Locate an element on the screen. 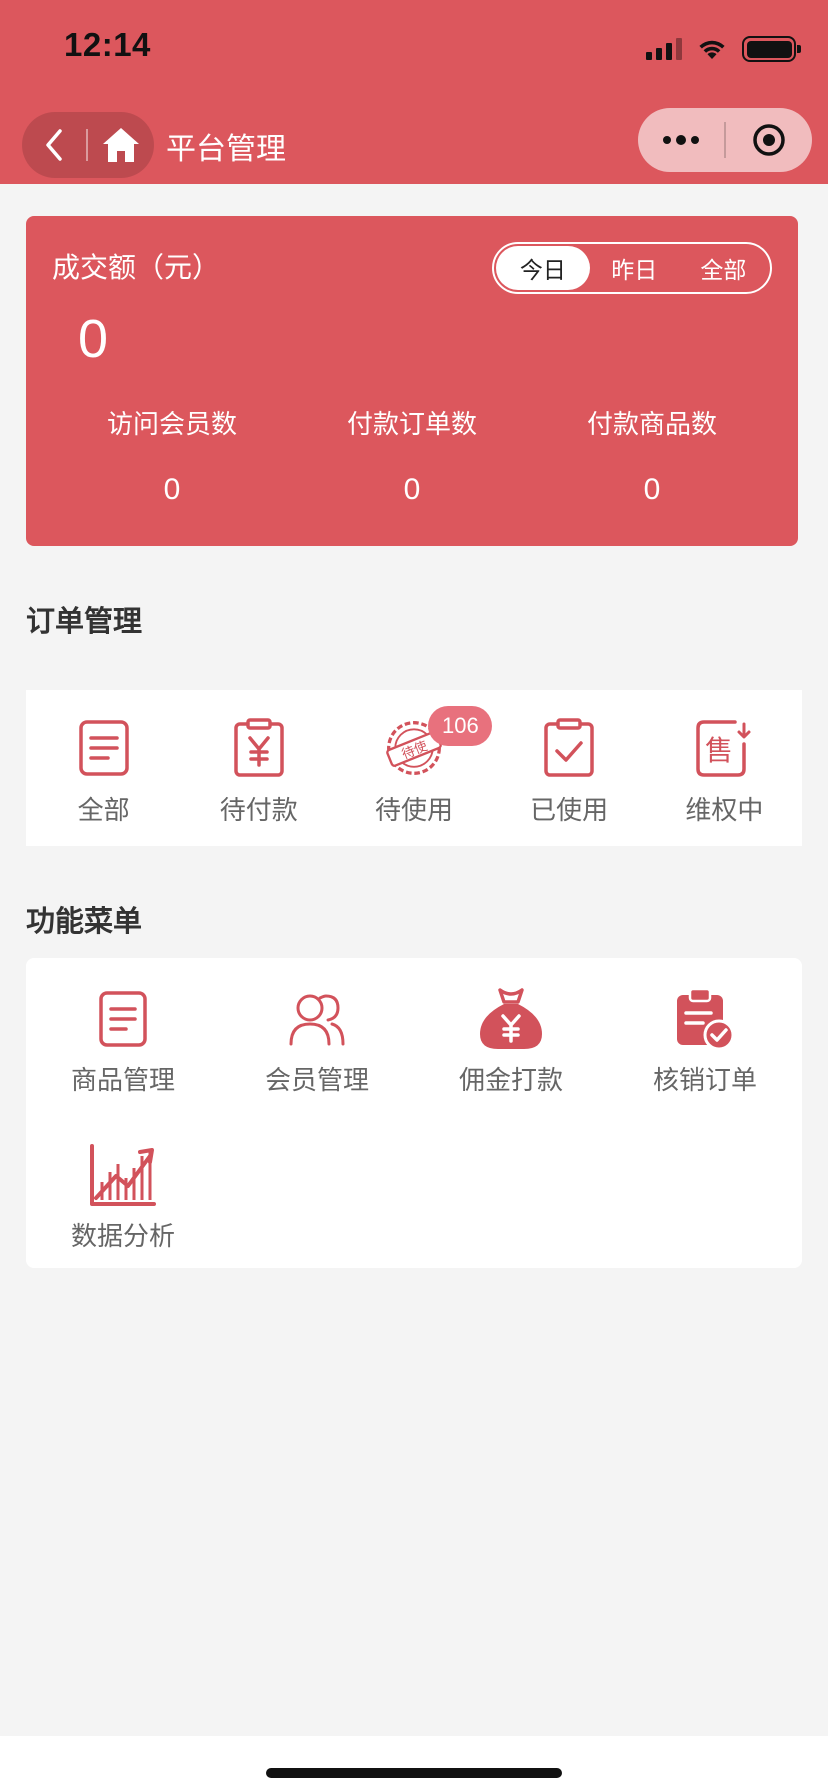 The width and height of the screenshot is (828, 1792). chevron-left-icon is located at coordinates (54, 145).